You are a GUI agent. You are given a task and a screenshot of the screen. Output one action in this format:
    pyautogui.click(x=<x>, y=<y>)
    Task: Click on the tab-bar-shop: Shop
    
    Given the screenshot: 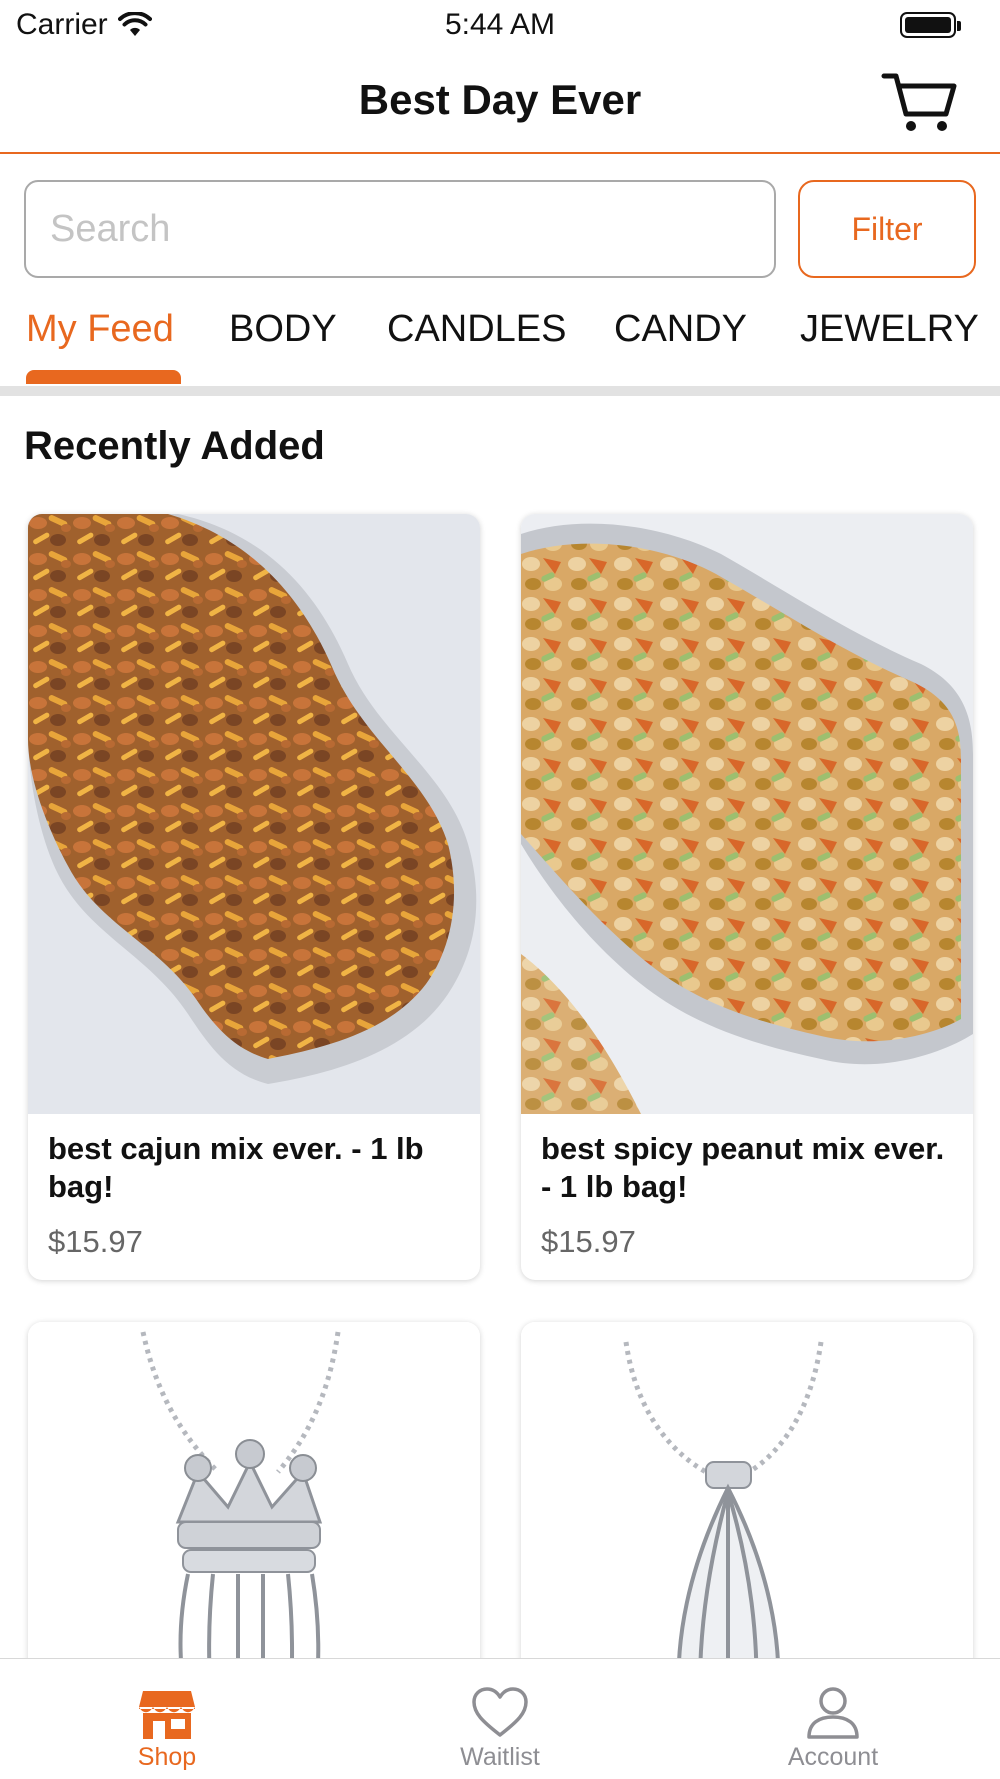 What is the action you would take?
    pyautogui.click(x=167, y=1719)
    